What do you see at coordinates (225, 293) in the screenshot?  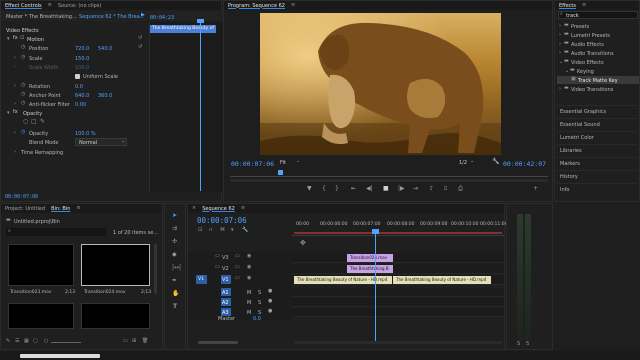 I see `track-label-a1: A1` at bounding box center [225, 293].